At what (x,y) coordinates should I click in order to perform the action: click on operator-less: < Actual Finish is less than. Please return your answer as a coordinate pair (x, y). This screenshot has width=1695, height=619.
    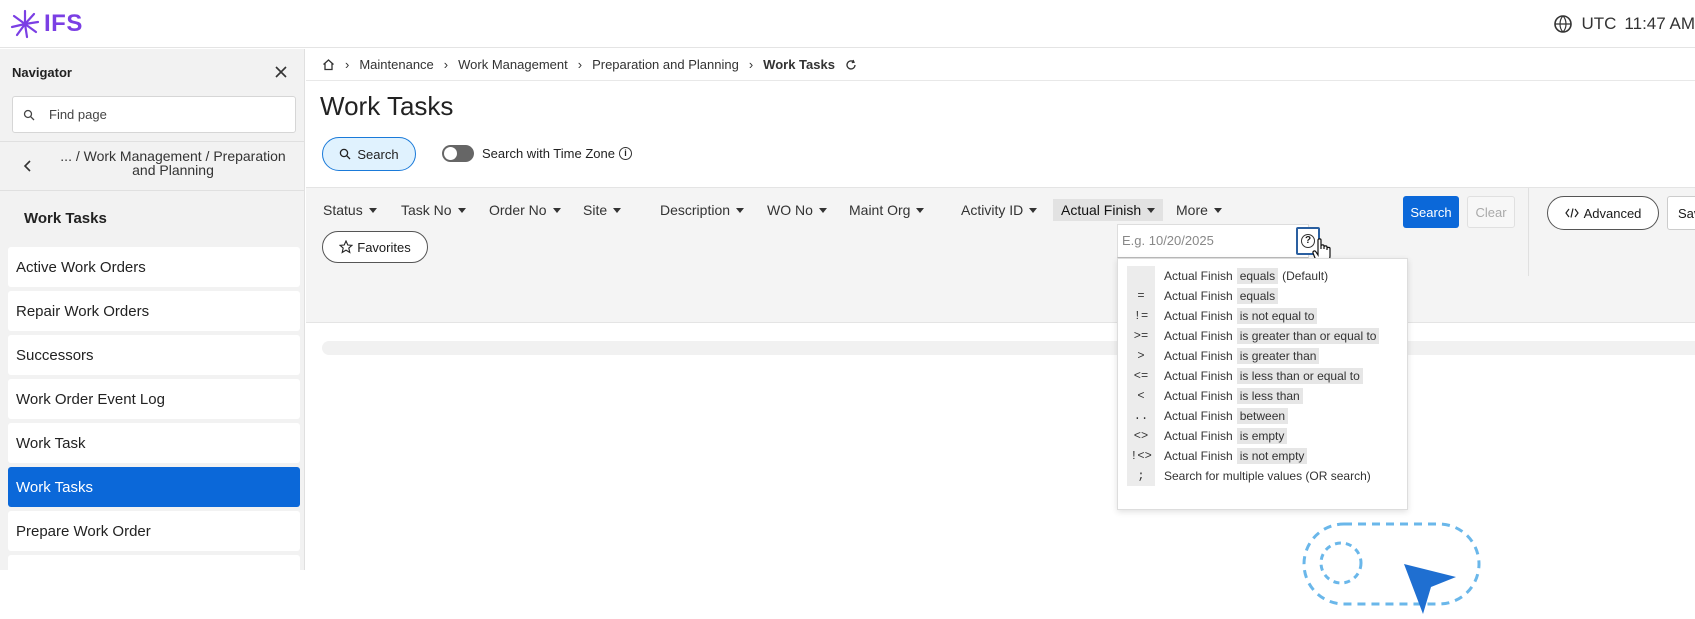
    Looking at the image, I should click on (1263, 396).